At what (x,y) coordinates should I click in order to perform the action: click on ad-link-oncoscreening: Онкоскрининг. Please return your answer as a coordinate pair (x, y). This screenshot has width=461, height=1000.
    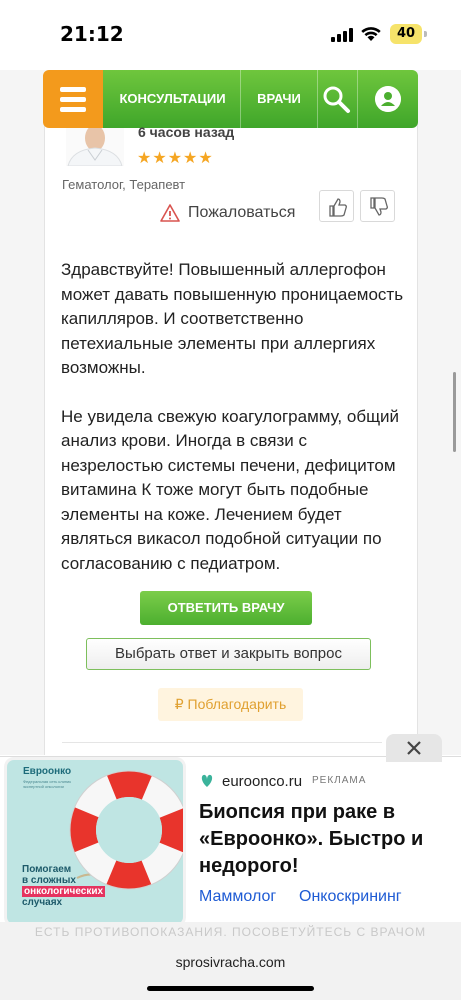
    Looking at the image, I should click on (350, 897).